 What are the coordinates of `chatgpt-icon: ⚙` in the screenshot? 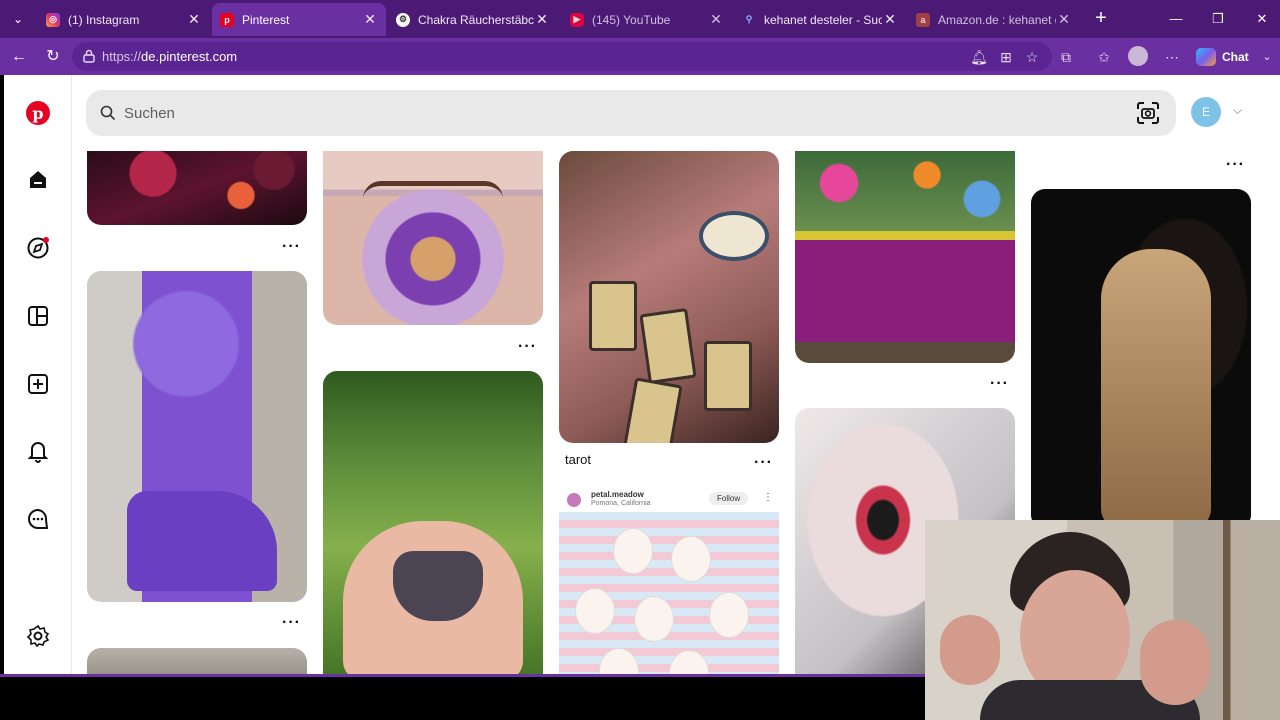 It's located at (403, 19).